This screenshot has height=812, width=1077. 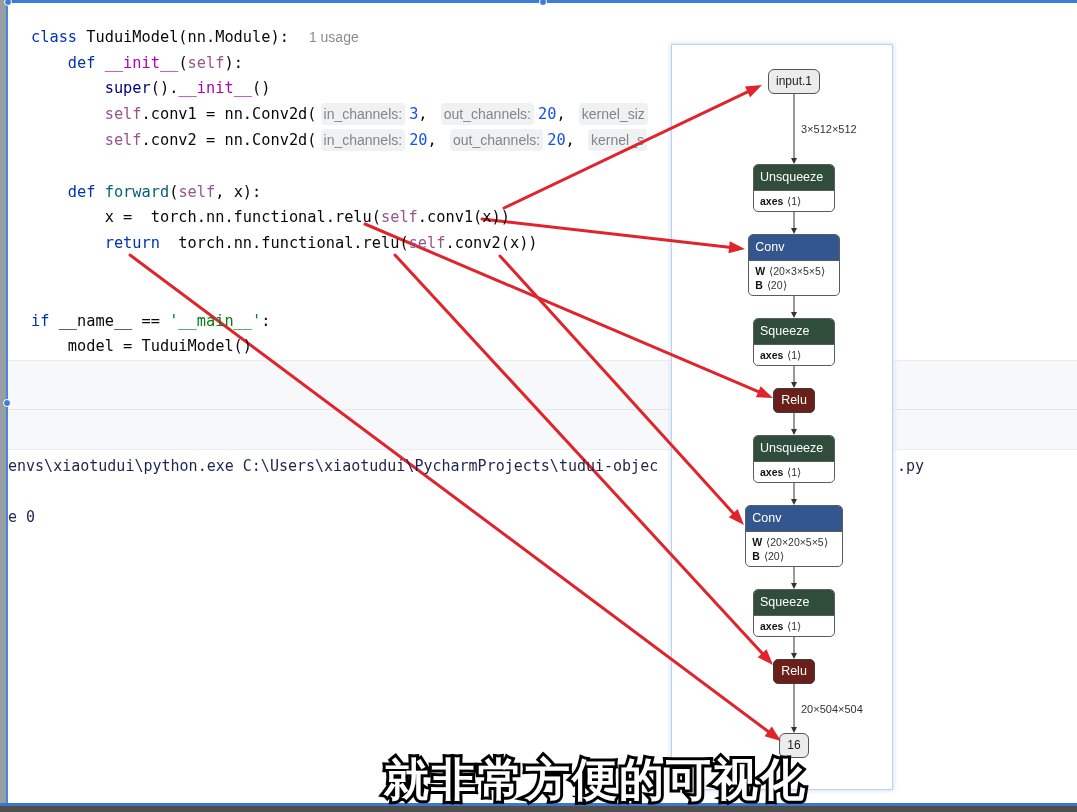 What do you see at coordinates (911, 465) in the screenshot?
I see `console-text: .py` at bounding box center [911, 465].